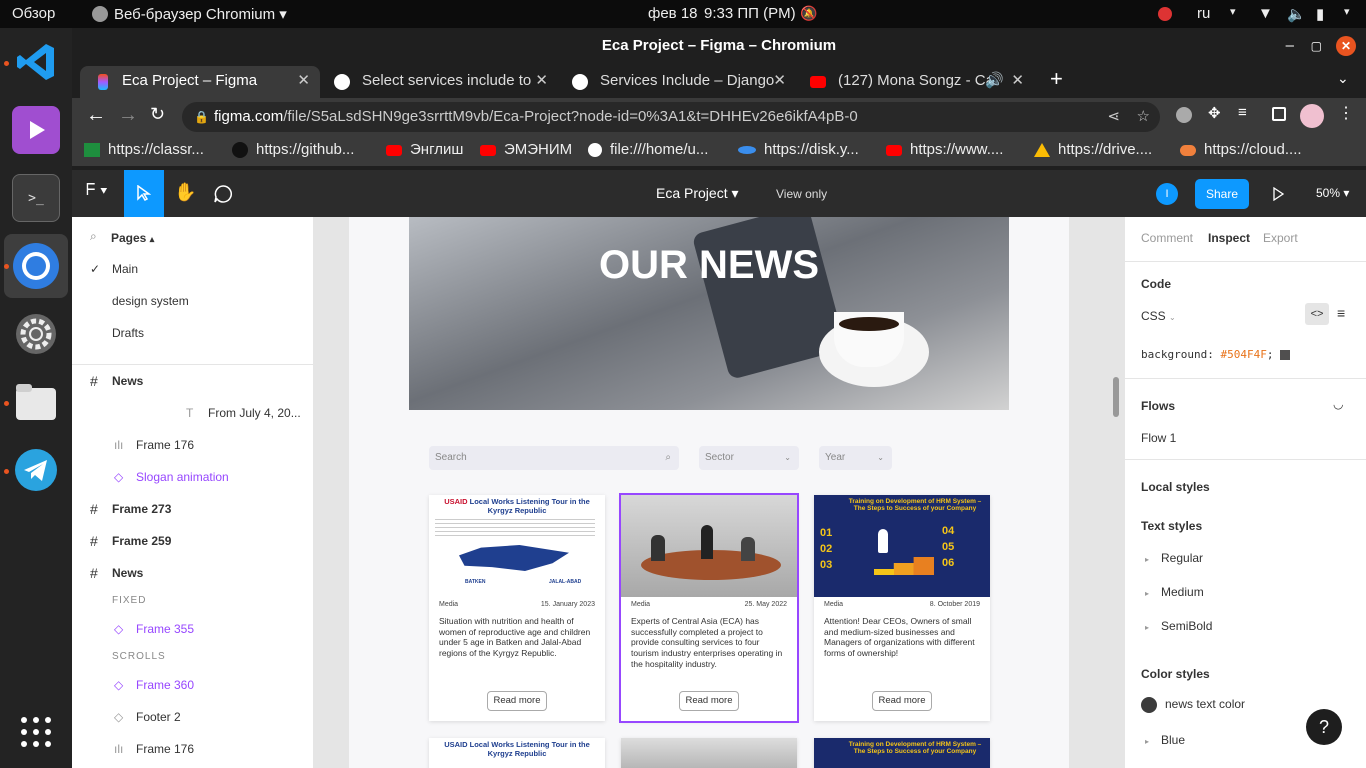  I want to click on side-panel-icon, so click(1279, 114).